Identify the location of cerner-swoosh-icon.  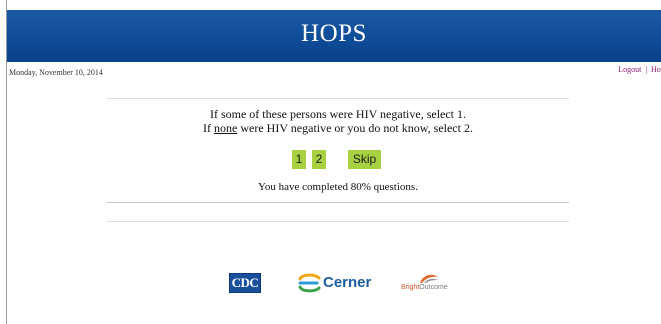
(309, 283).